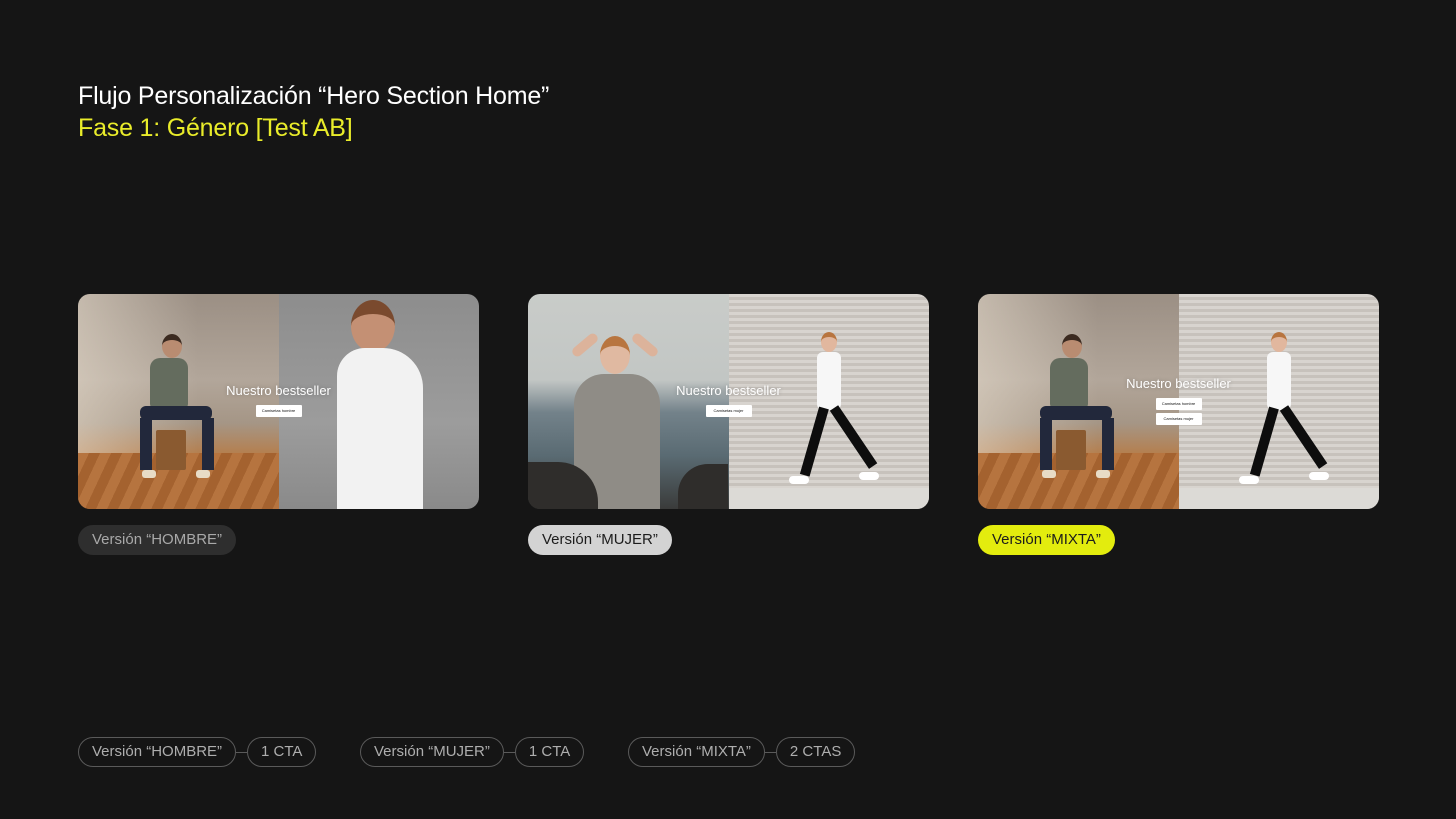 This screenshot has width=1456, height=819. Describe the element at coordinates (215, 128) in the screenshot. I see `page-subtitle: Fase 1: Género [Test AB]` at that location.